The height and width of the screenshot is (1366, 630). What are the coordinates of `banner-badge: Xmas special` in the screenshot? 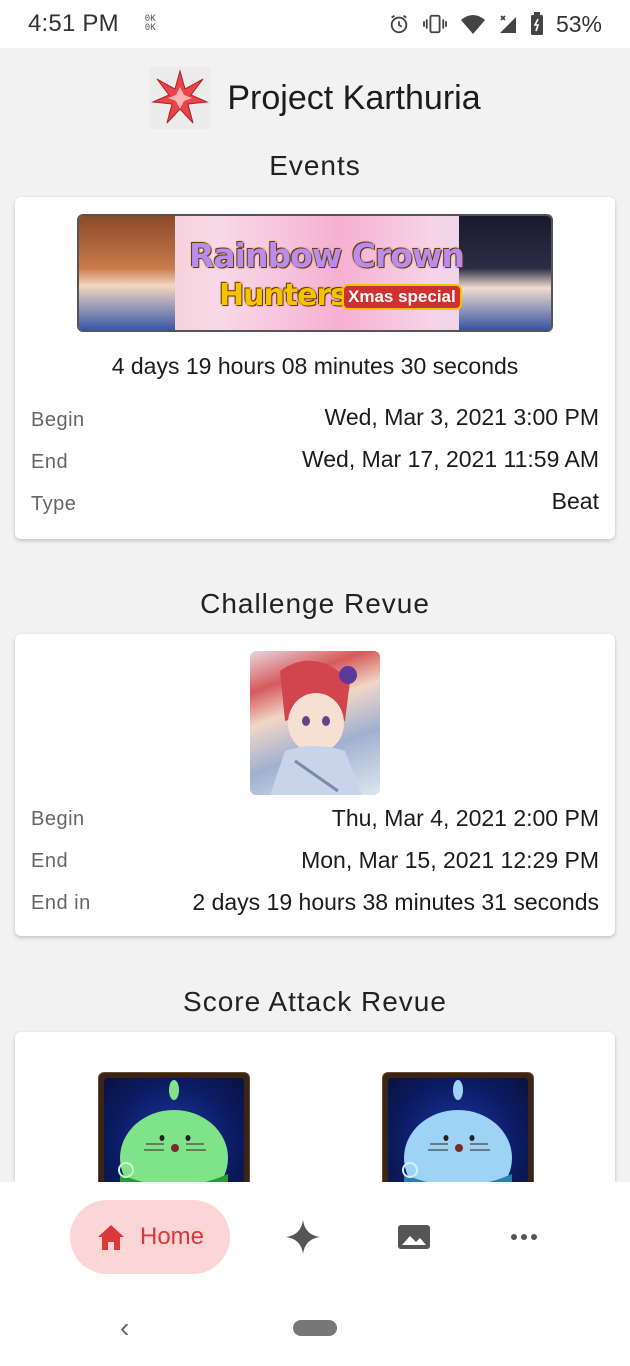 It's located at (402, 297).